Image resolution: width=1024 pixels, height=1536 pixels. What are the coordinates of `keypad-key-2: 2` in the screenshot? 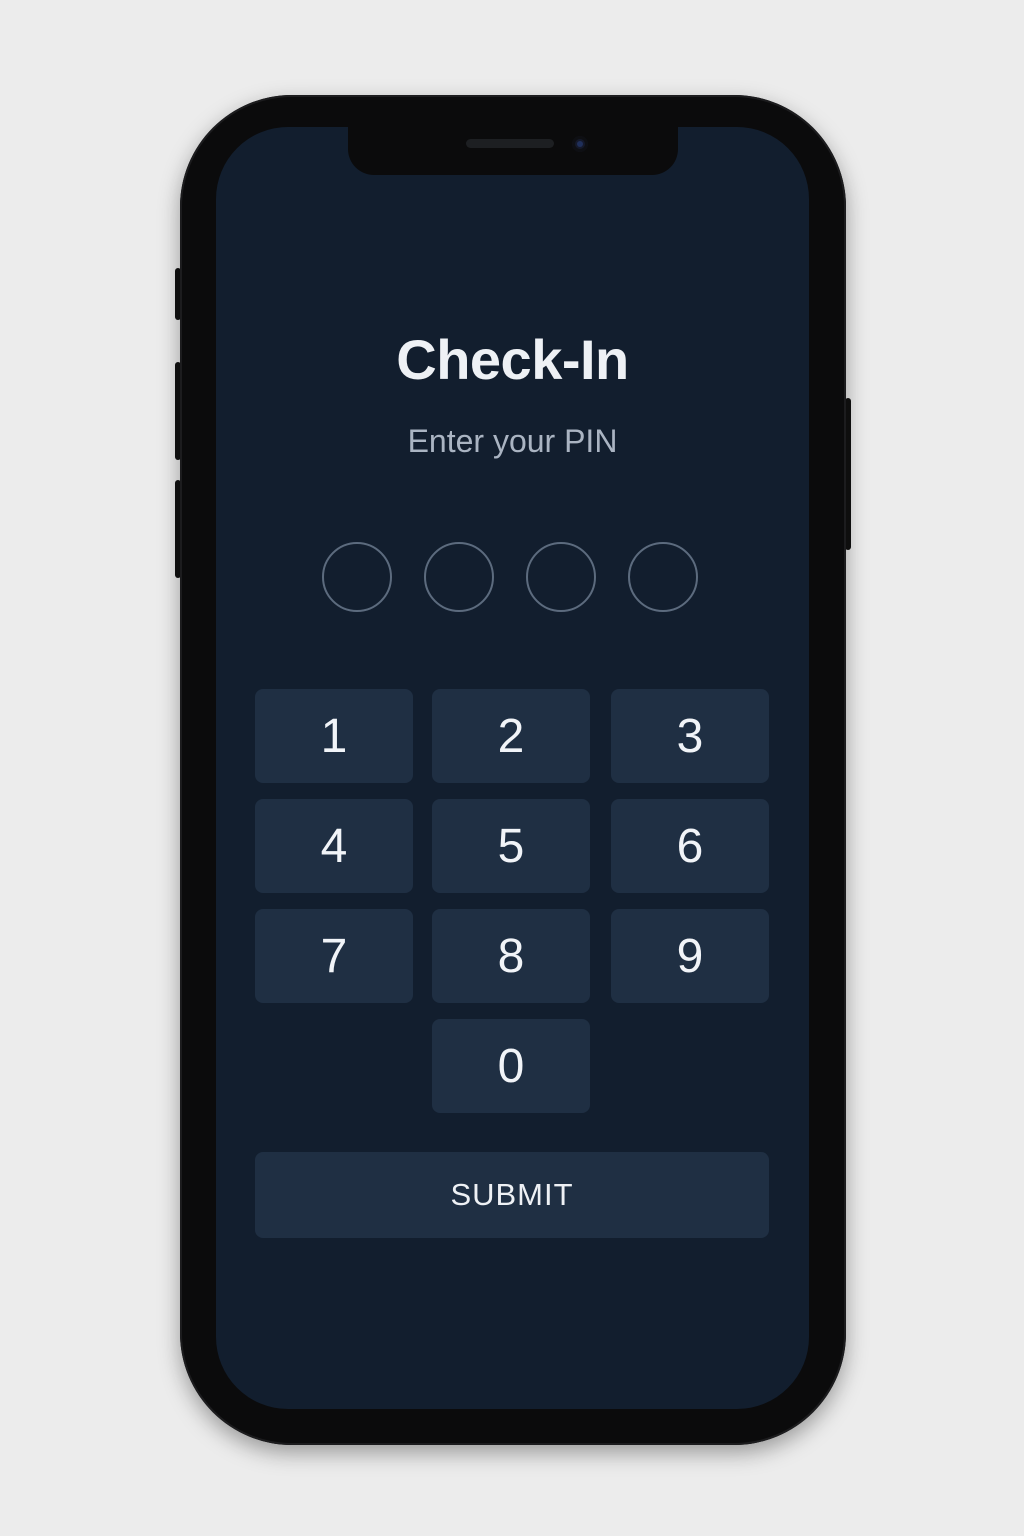 It's located at (511, 736).